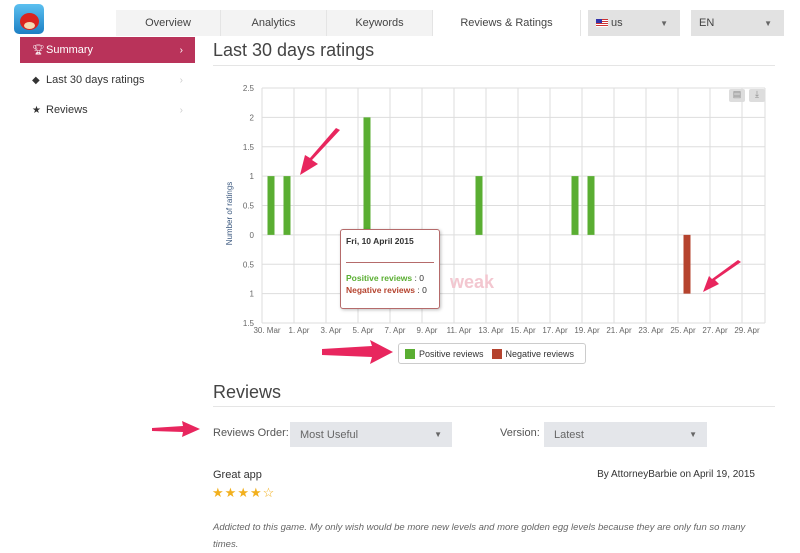 The image size is (800, 553). What do you see at coordinates (329, 434) in the screenshot?
I see `reviews-order-value: Most Useful` at bounding box center [329, 434].